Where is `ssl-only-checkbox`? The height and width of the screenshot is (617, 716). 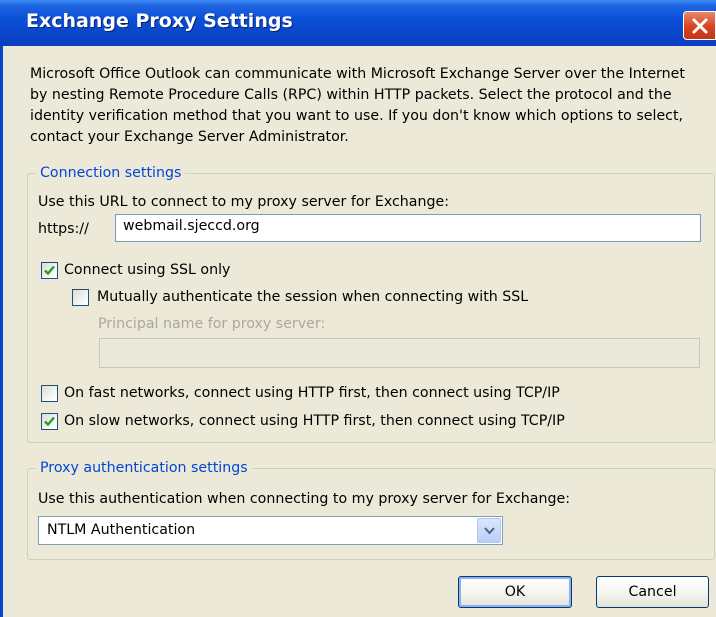 ssl-only-checkbox is located at coordinates (49, 270).